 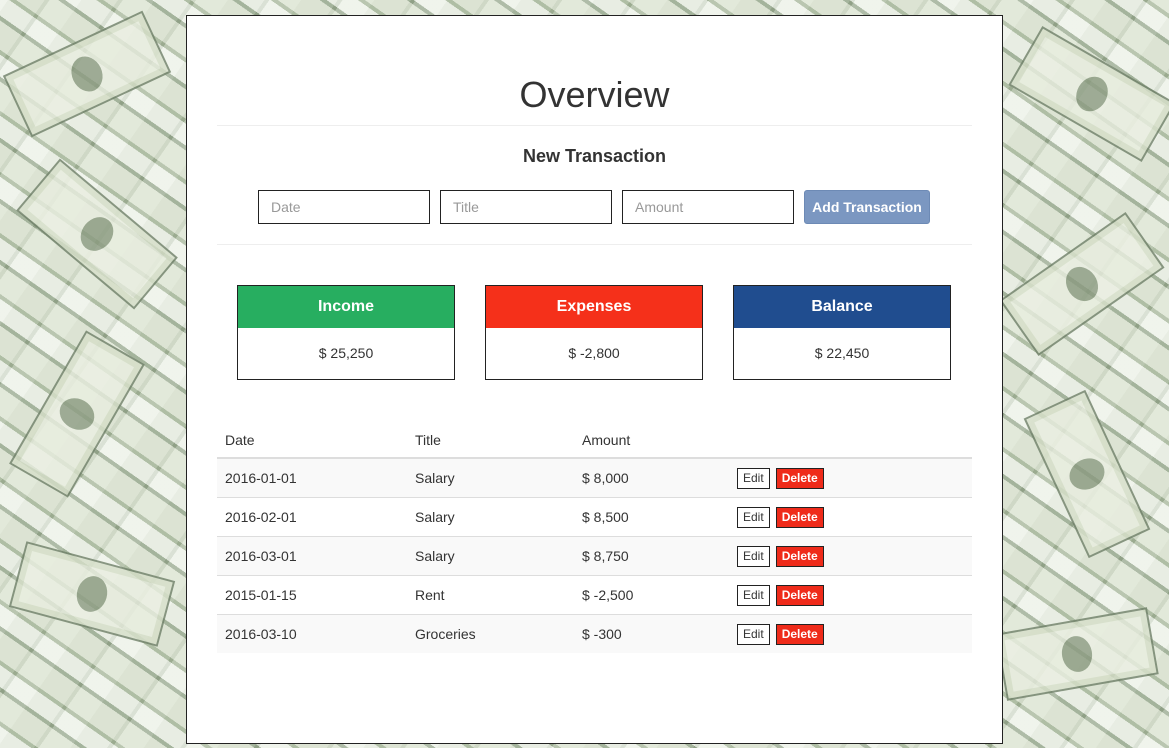 What do you see at coordinates (346, 332) in the screenshot?
I see `income-card: Income $ 25,250` at bounding box center [346, 332].